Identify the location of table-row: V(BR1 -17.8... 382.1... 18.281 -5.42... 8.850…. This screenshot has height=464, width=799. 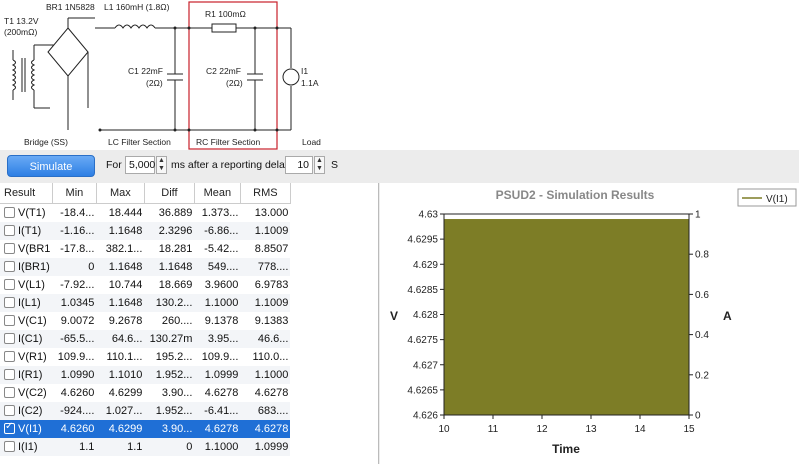
(145, 249).